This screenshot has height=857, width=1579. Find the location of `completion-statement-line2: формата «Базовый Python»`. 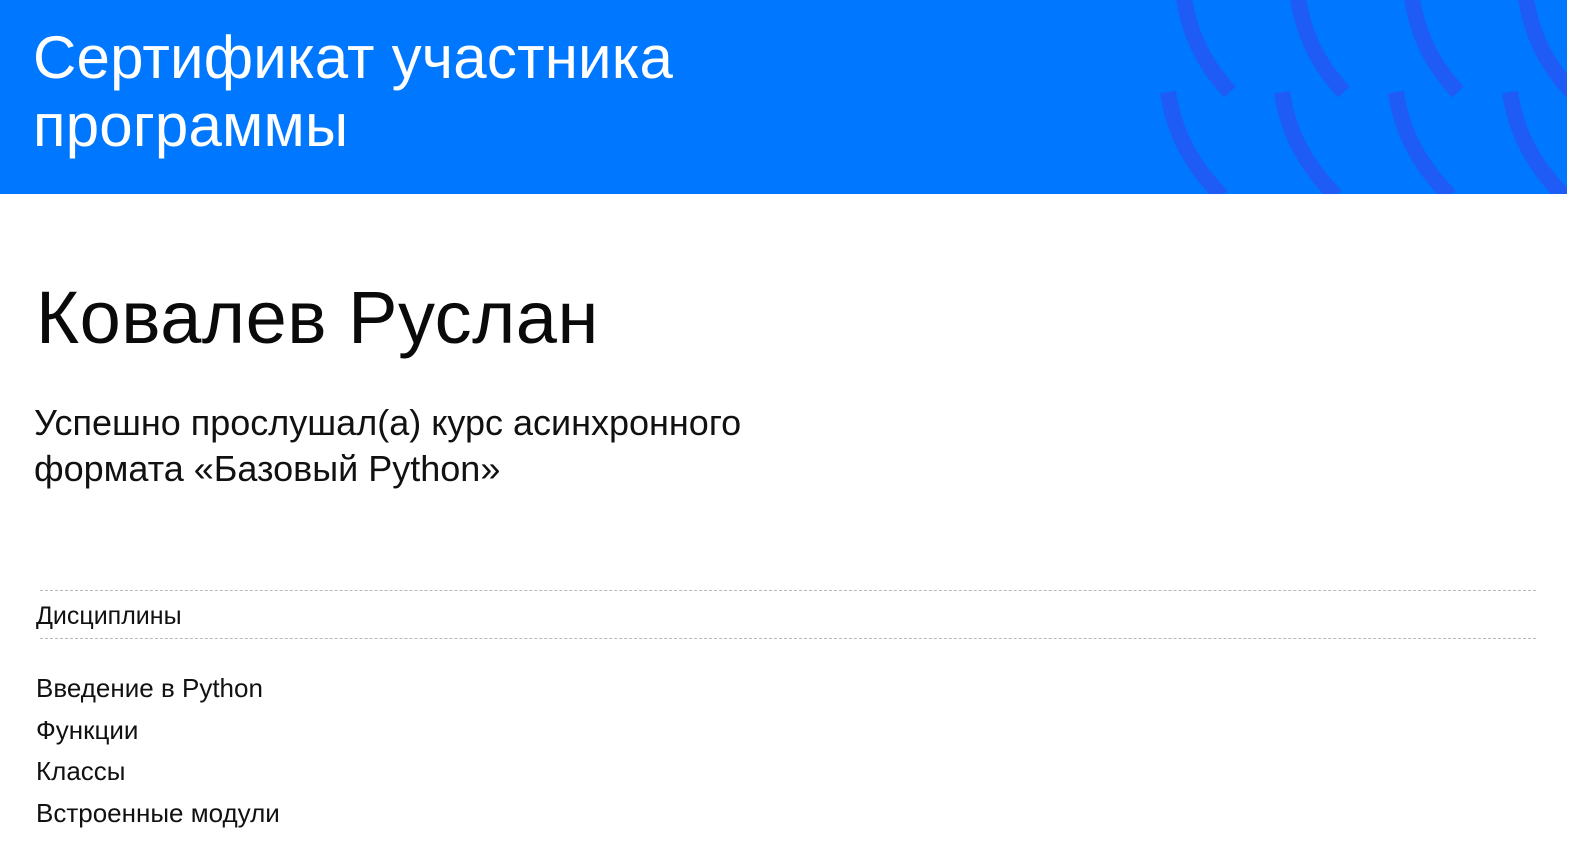

completion-statement-line2: формата «Базовый Python» is located at coordinates (267, 468).